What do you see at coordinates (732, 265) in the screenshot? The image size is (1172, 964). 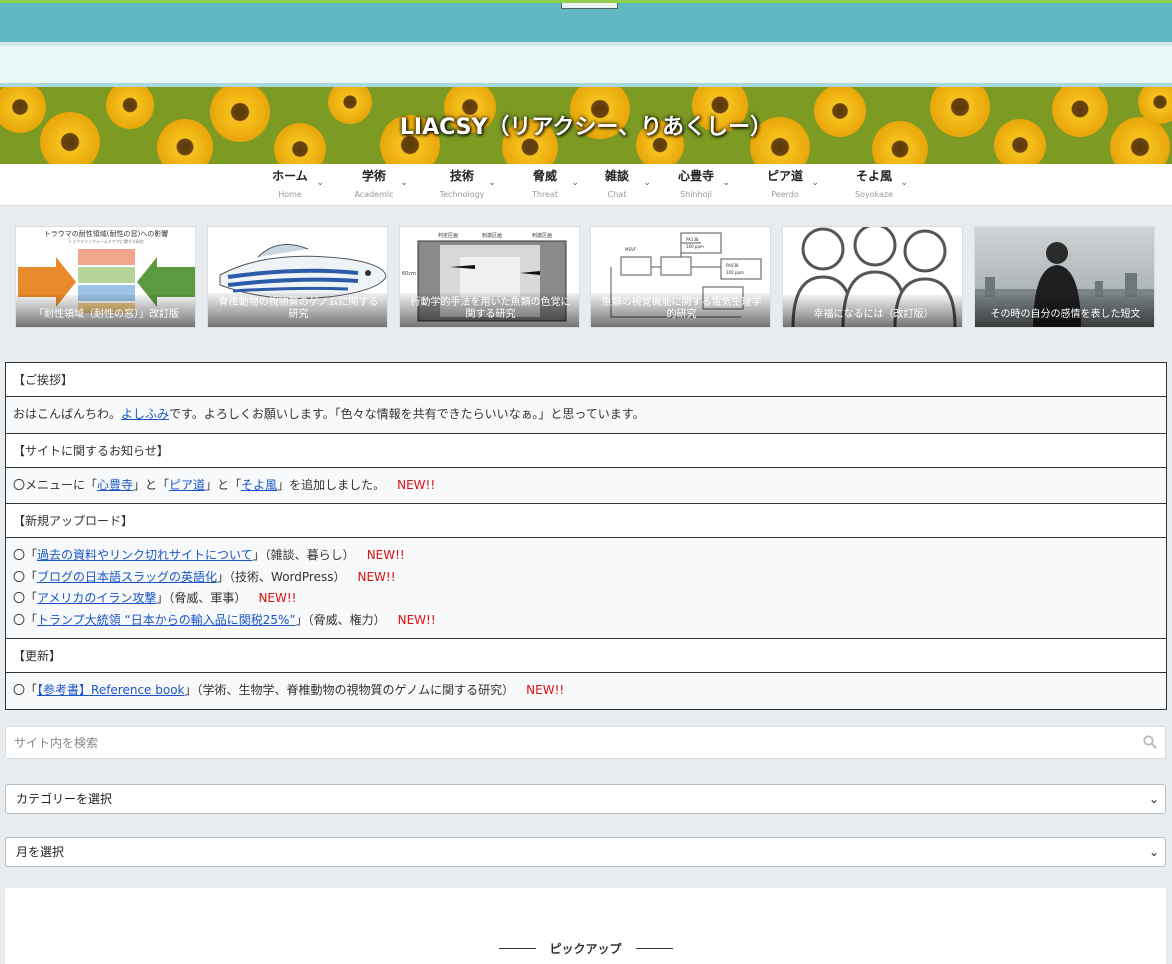 I see `thumb-electro-d: PA038` at bounding box center [732, 265].